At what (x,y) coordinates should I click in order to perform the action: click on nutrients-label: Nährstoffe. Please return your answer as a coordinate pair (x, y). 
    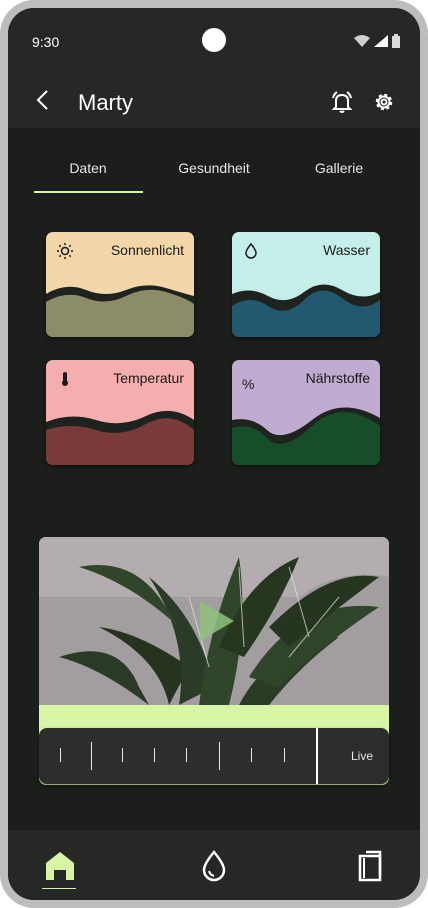
    Looking at the image, I should click on (337, 378).